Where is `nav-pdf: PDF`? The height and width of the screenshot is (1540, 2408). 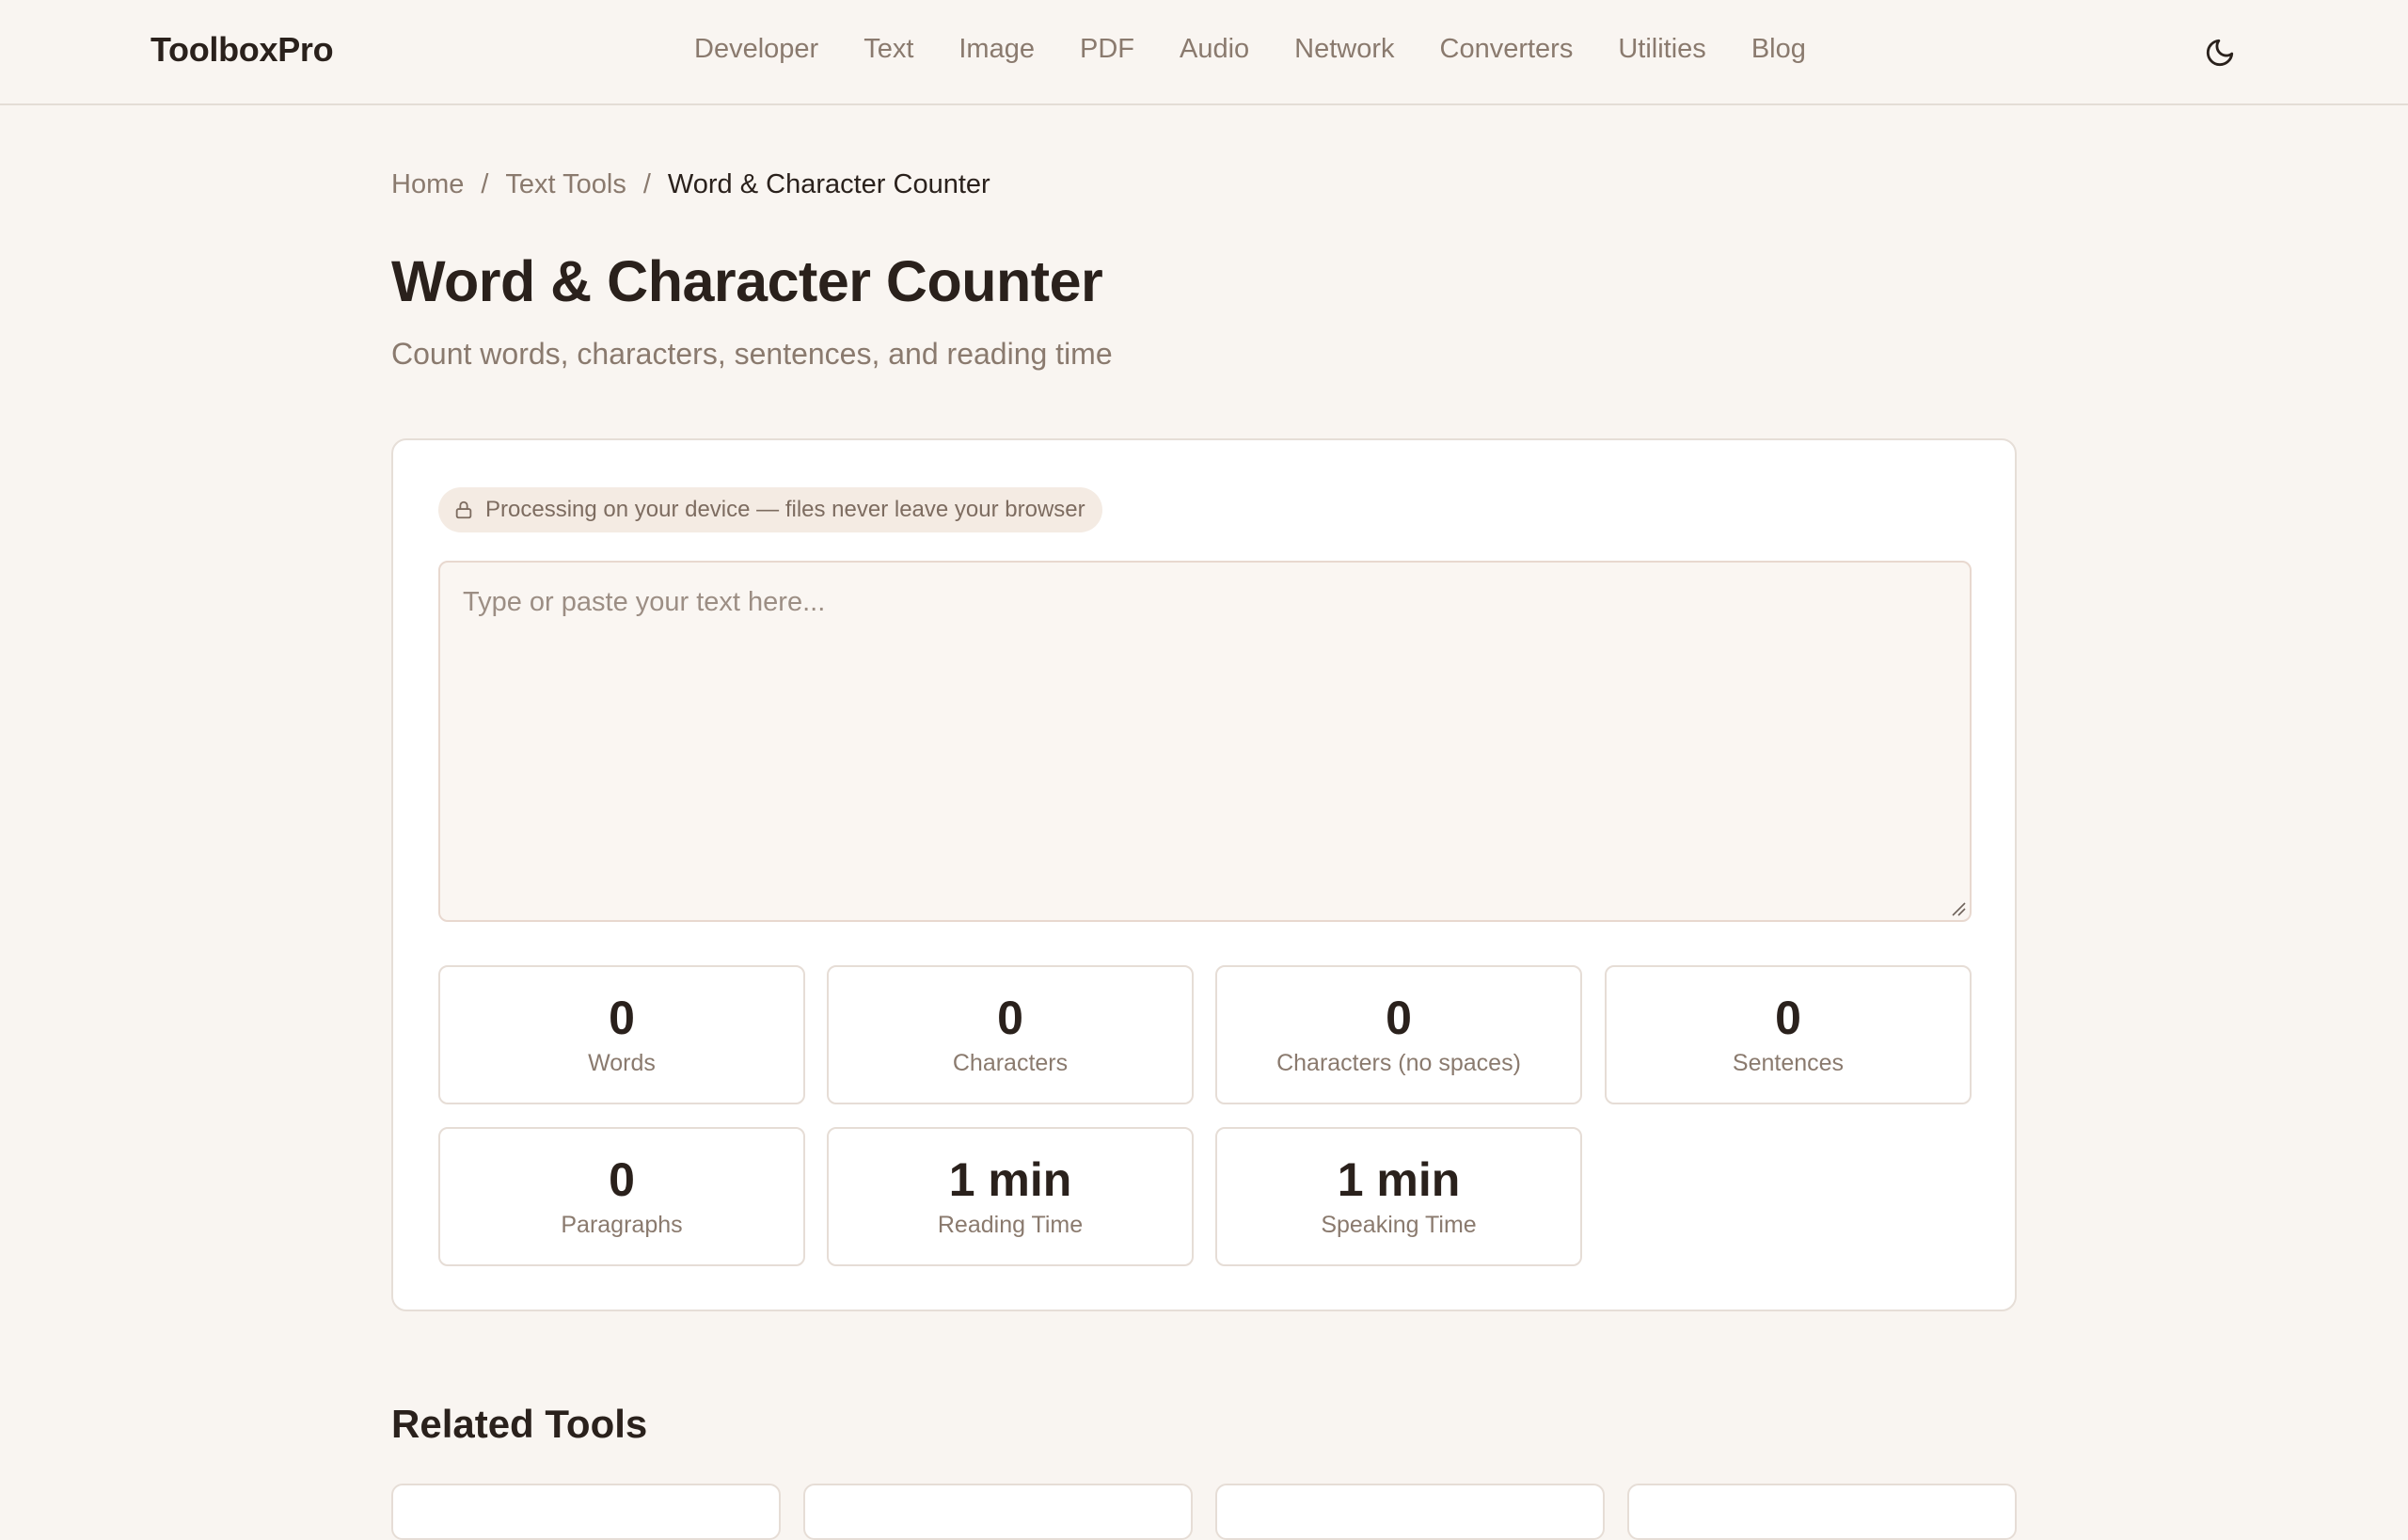 nav-pdf: PDF is located at coordinates (1107, 52).